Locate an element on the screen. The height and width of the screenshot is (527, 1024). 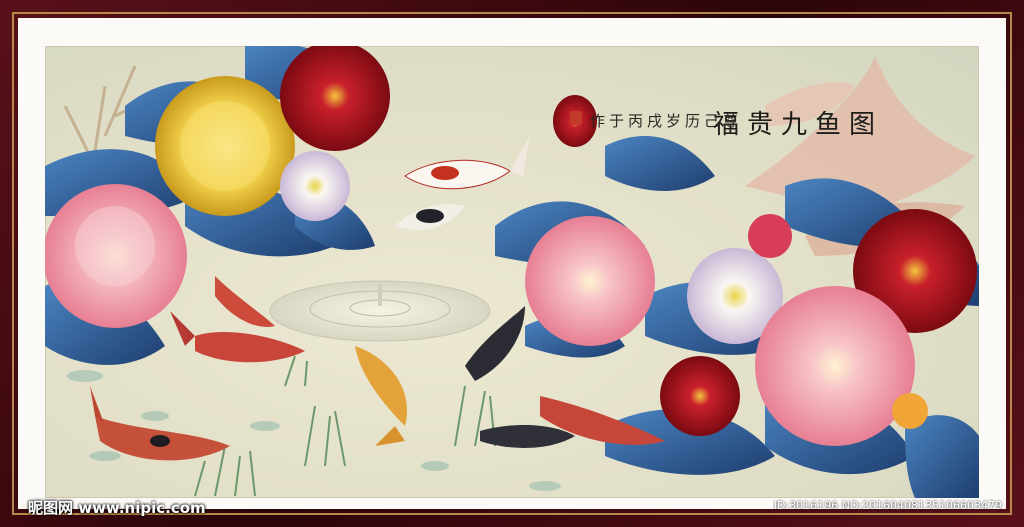
watermark-brand: 昵图网 www.nipic.com is located at coordinates (117, 508).